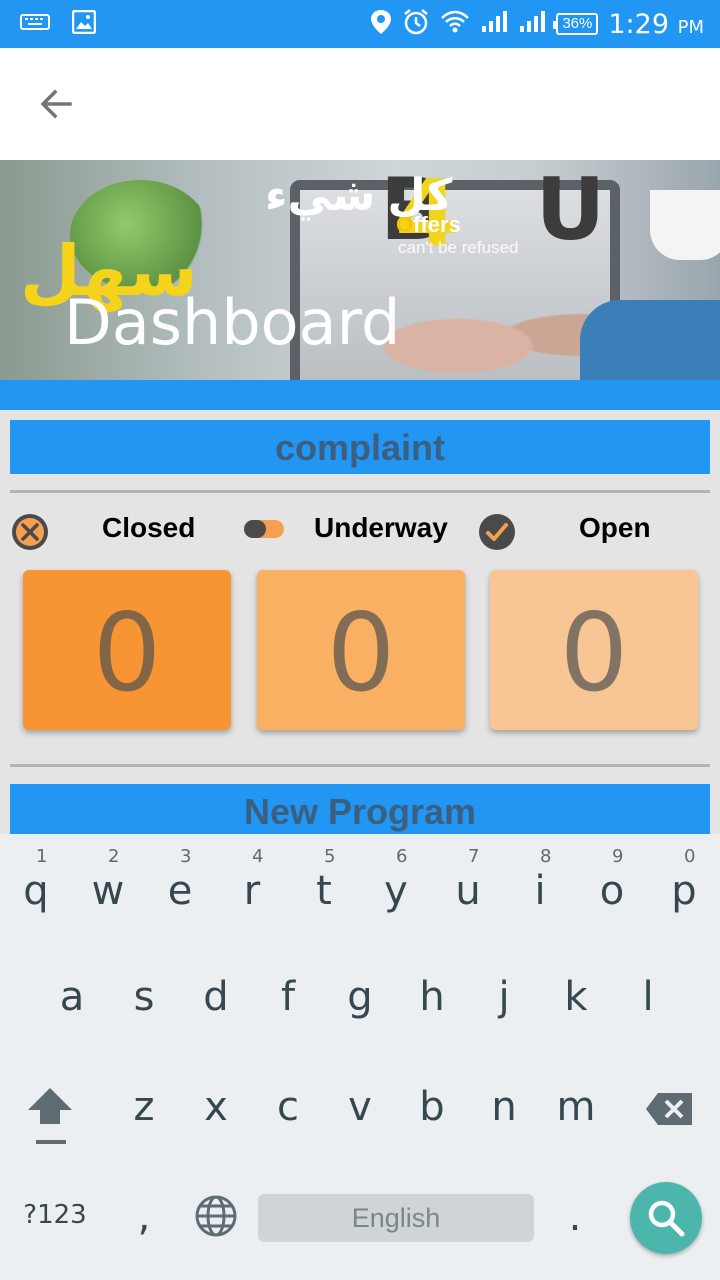  I want to click on key-r: 4r, so click(252, 886).